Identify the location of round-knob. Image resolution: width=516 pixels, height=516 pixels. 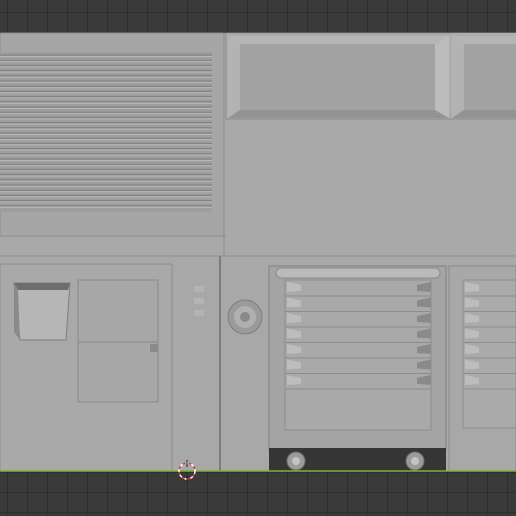
(245, 317).